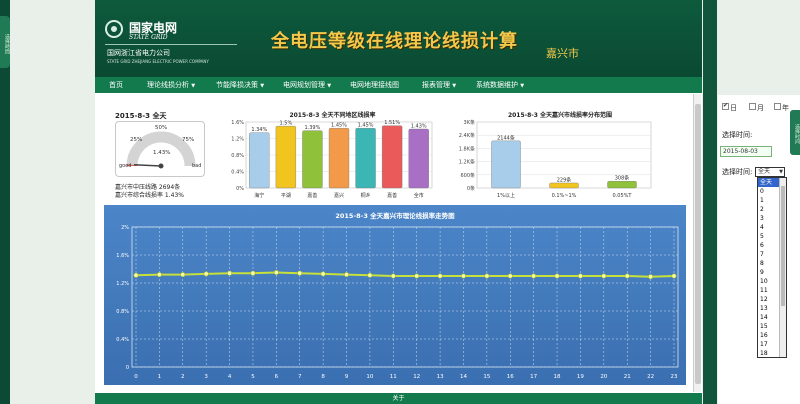 Image resolution: width=800 pixels, height=404 pixels. Describe the element at coordinates (768, 290) in the screenshot. I see `hour-option: 11` at that location.